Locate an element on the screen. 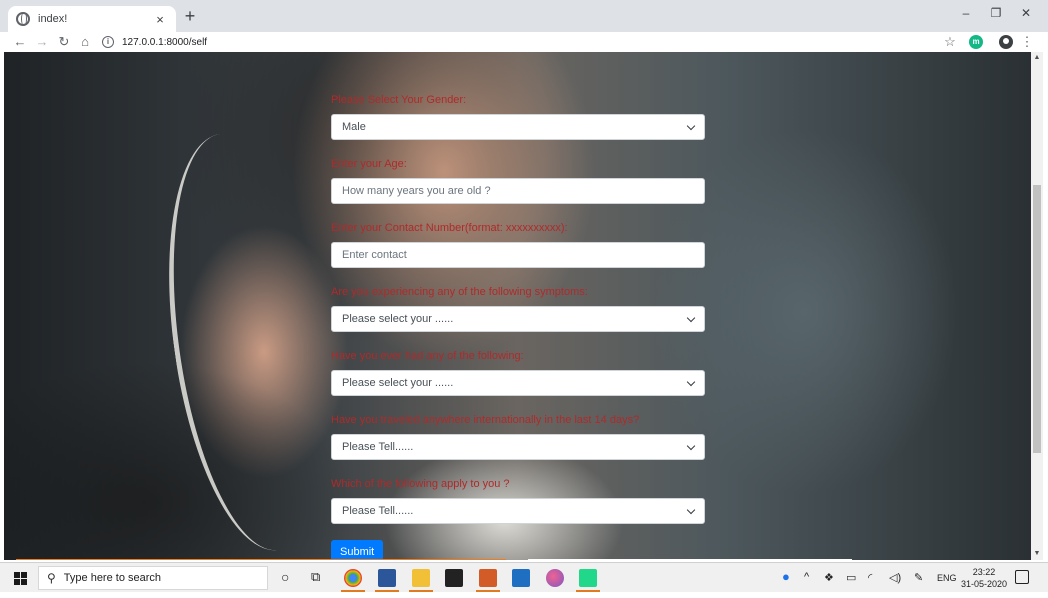  taskbar-clock: 23:22 31-05-2020 is located at coordinates (984, 578).